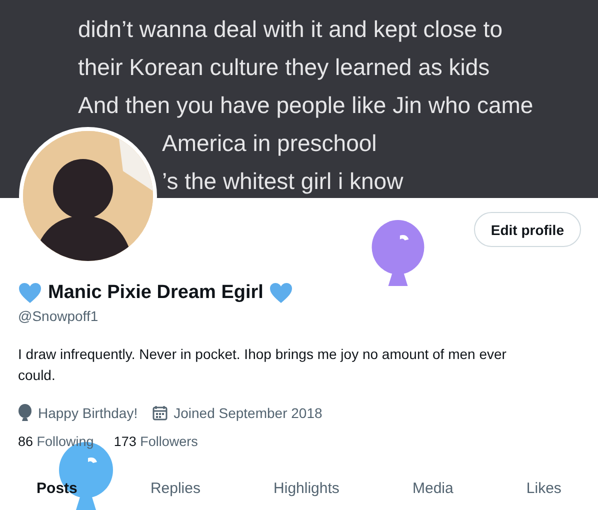 The image size is (598, 510). I want to click on follow-count-link: 86 Following, so click(56, 441).